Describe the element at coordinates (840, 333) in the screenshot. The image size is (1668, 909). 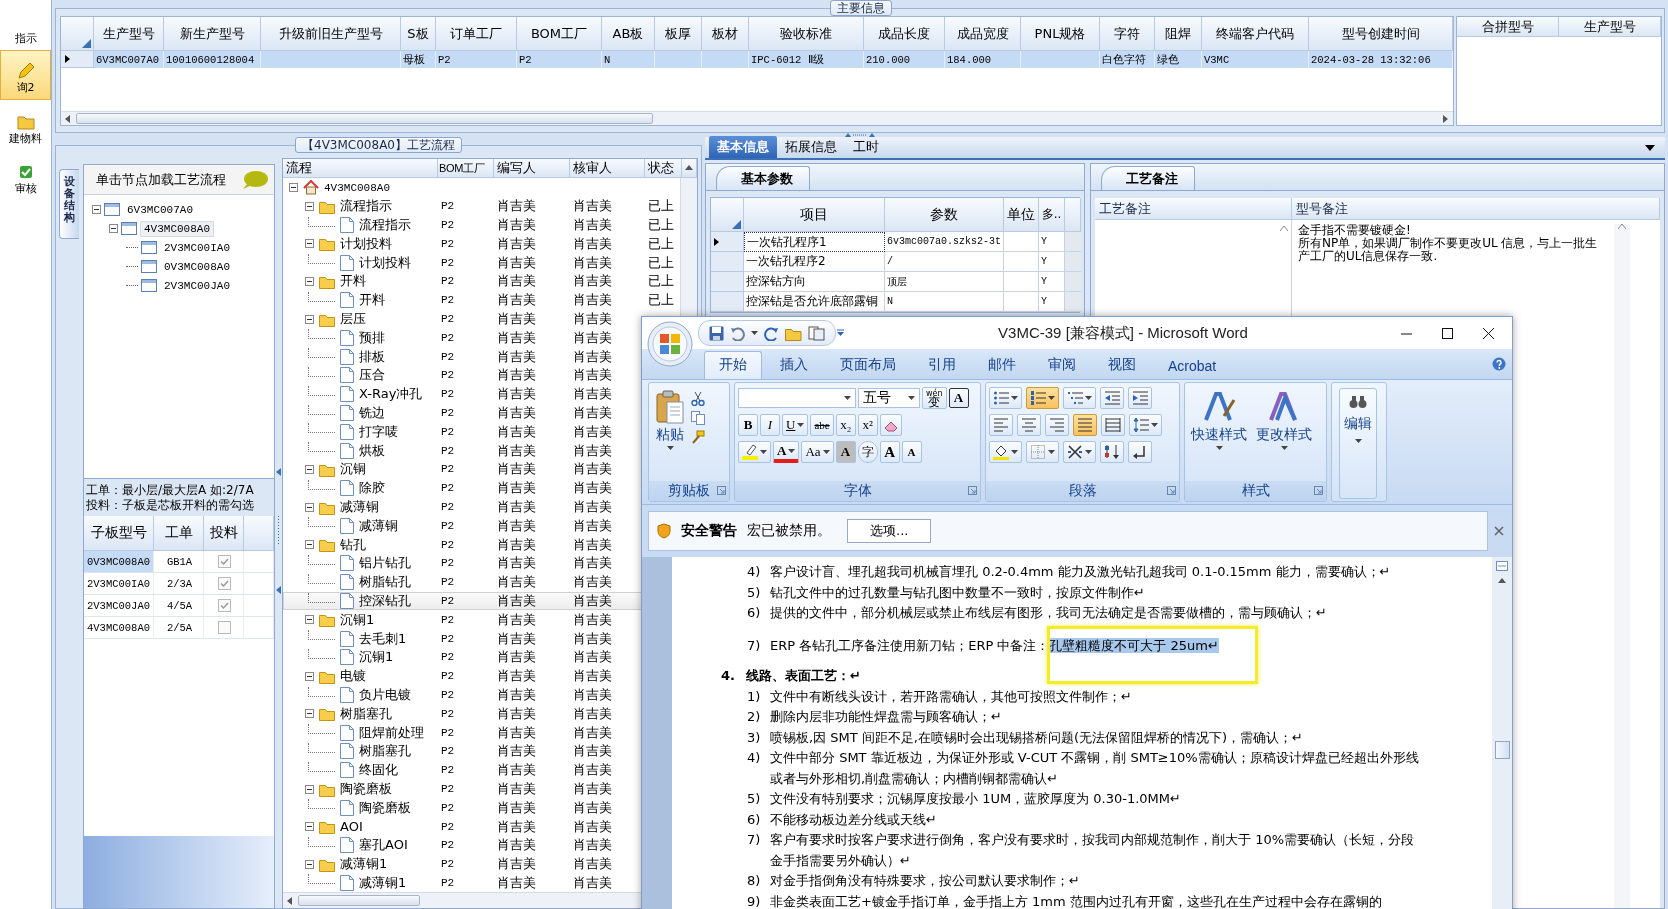
I see `customize-icon` at that location.